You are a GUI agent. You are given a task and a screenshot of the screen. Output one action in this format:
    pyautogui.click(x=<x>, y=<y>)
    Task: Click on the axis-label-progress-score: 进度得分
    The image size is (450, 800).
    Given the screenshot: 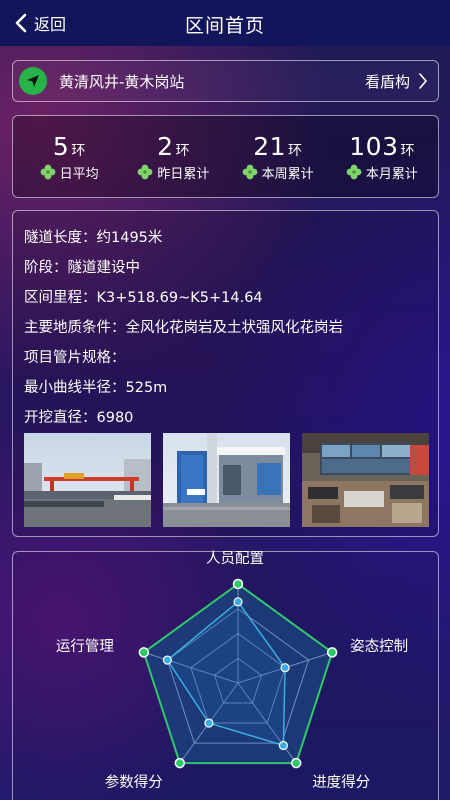 What is the action you would take?
    pyautogui.click(x=341, y=783)
    